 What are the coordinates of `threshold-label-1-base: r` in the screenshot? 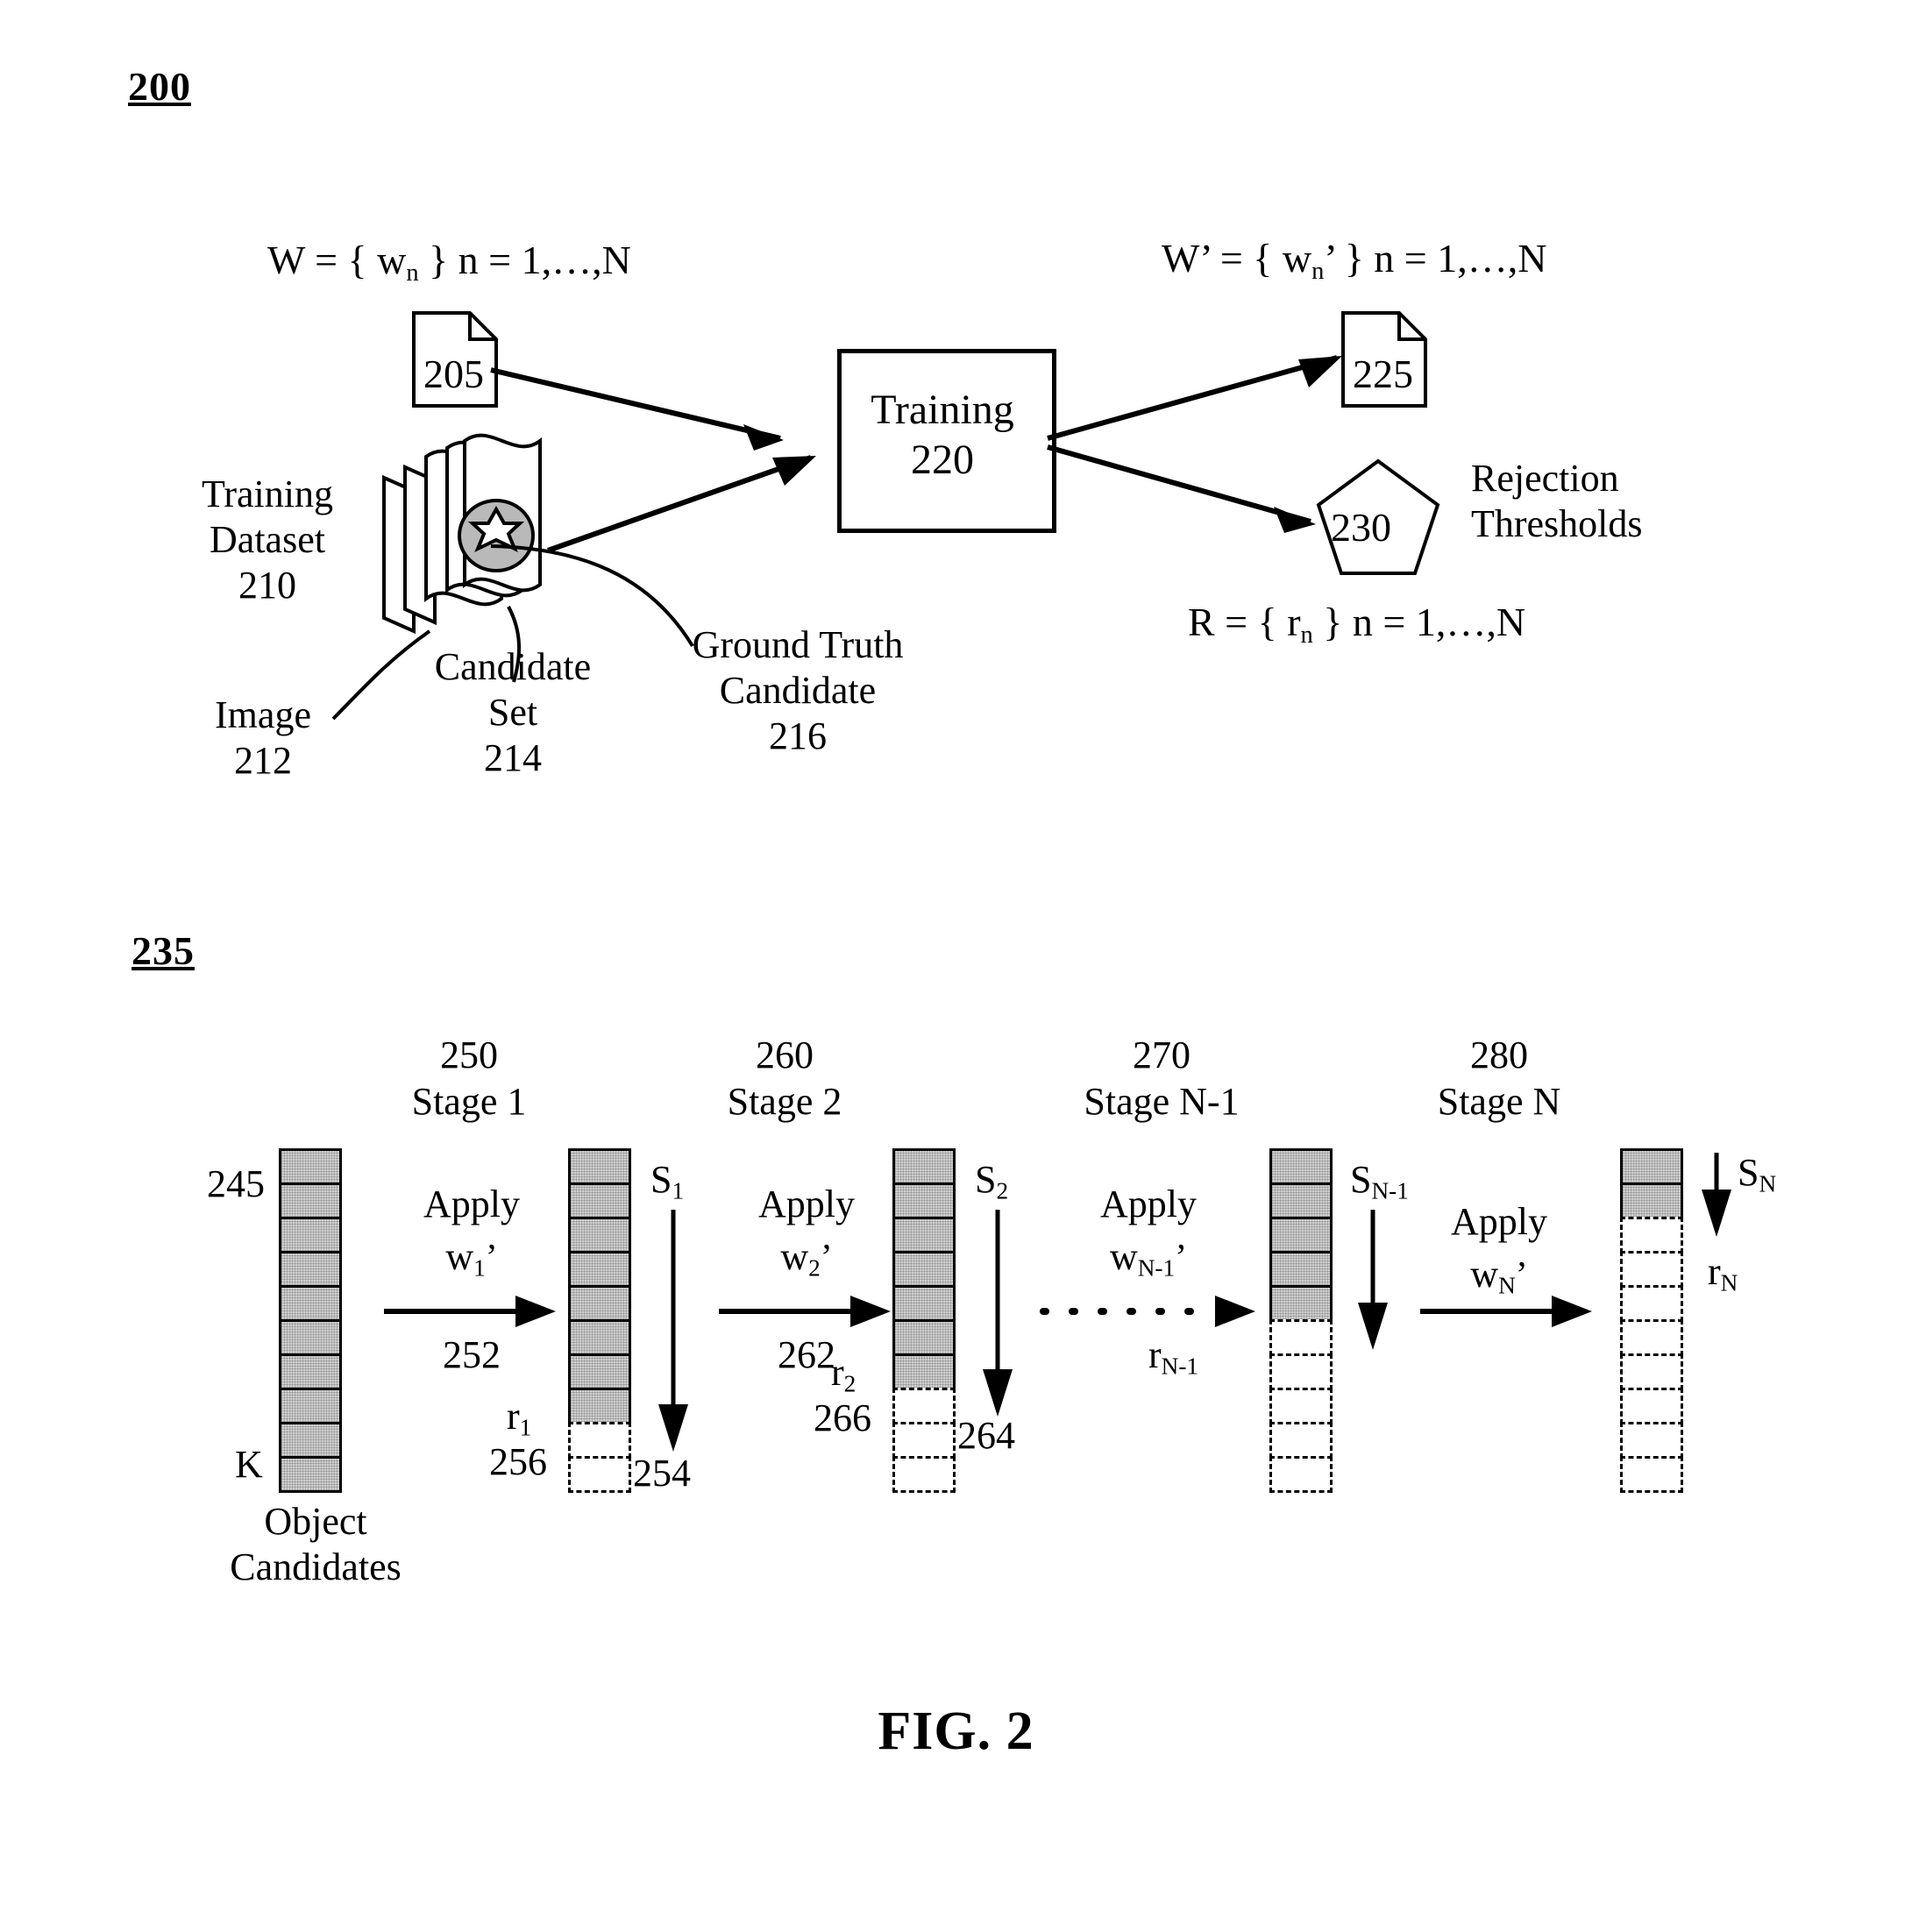 It's located at (513, 1416).